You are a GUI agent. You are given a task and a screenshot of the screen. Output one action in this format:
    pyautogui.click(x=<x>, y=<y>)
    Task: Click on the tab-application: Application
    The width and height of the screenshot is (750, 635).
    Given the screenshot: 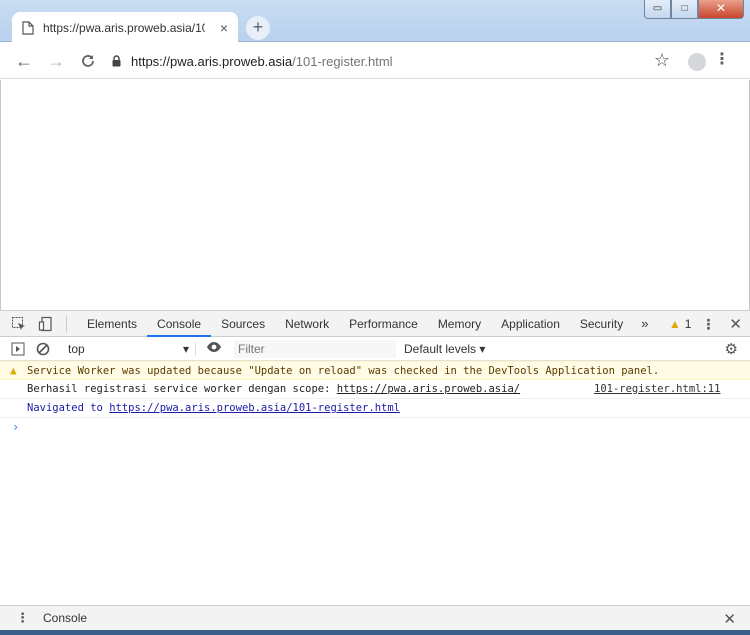 What is the action you would take?
    pyautogui.click(x=530, y=324)
    